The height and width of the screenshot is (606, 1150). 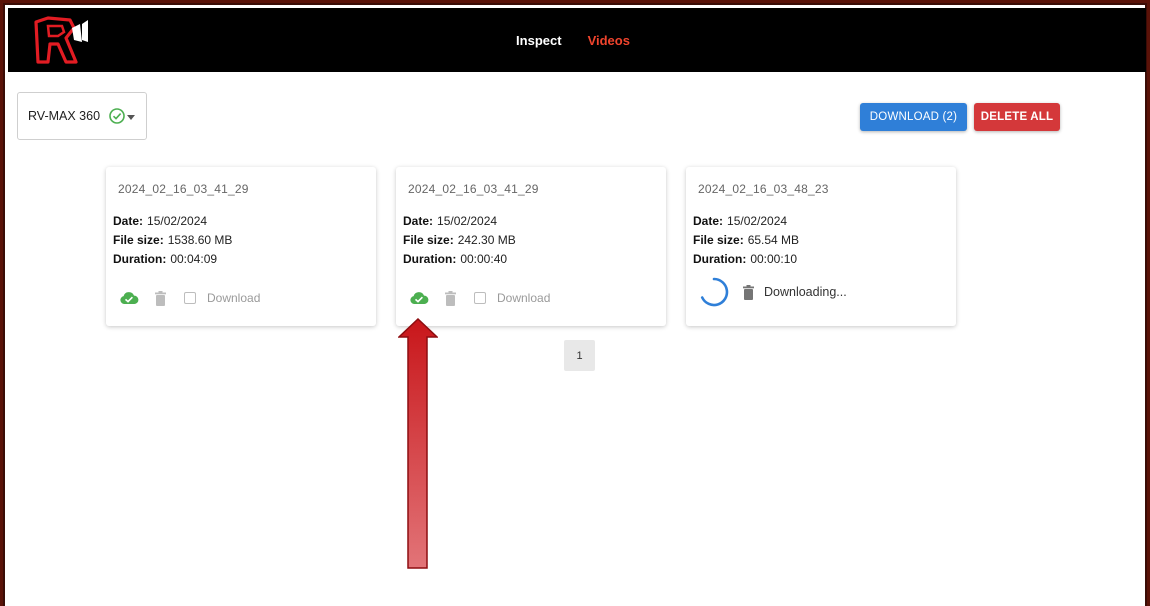 I want to click on check-circle-icon, so click(x=117, y=116).